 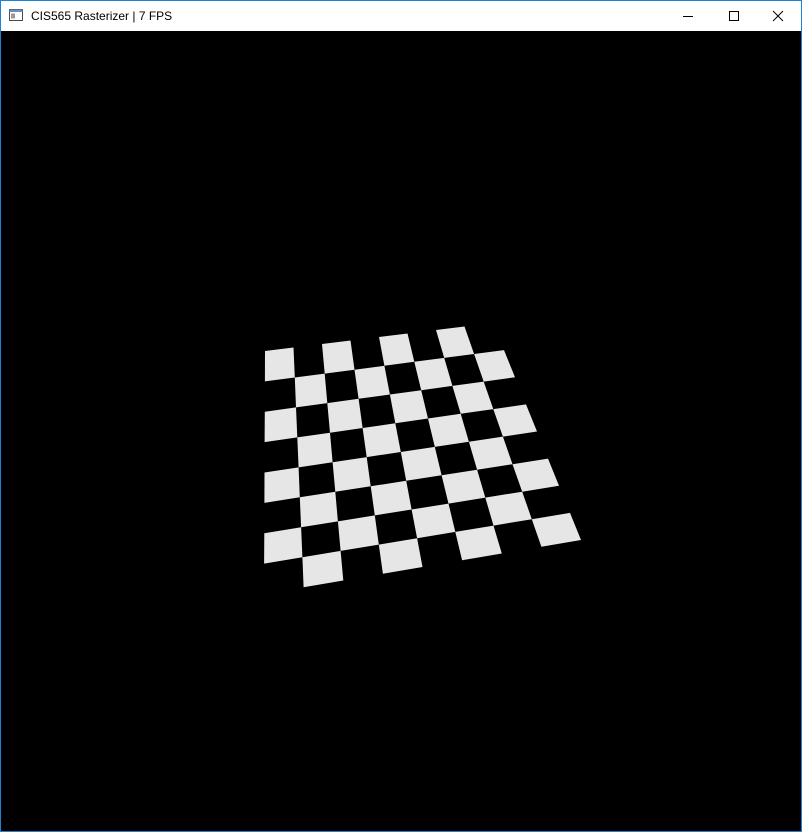 I want to click on close-button, so click(x=778, y=16).